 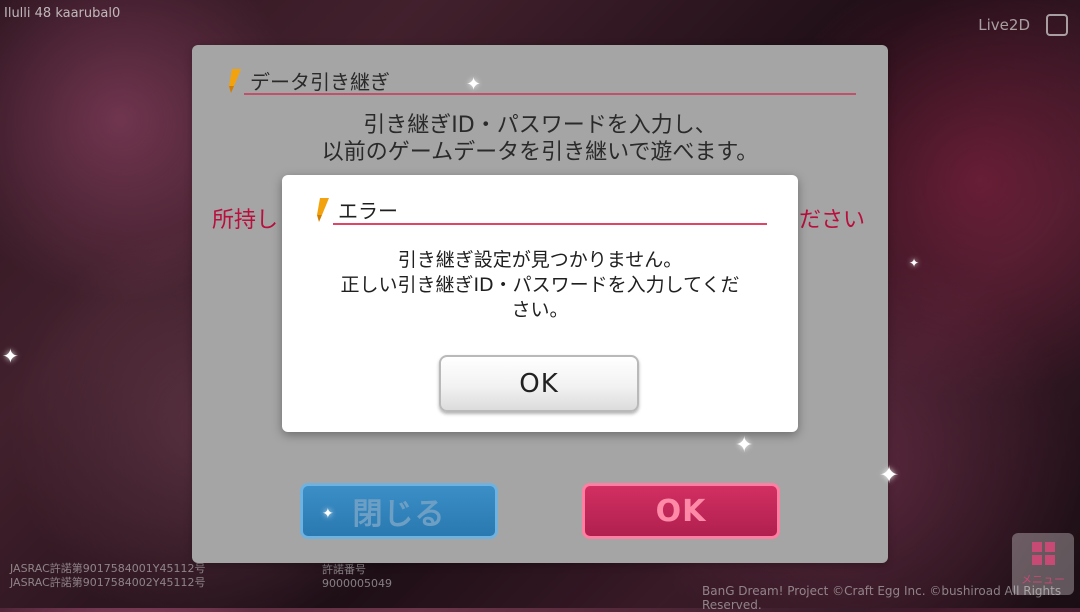 I want to click on data-transfer-title-row: データ引き継ぎ, so click(x=308, y=80).